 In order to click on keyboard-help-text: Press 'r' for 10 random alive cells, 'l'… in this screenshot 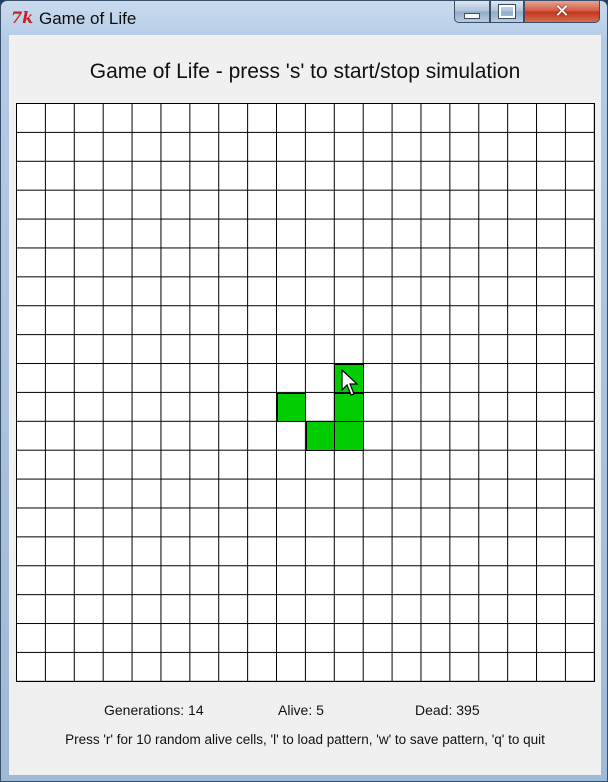, I will do `click(305, 739)`.